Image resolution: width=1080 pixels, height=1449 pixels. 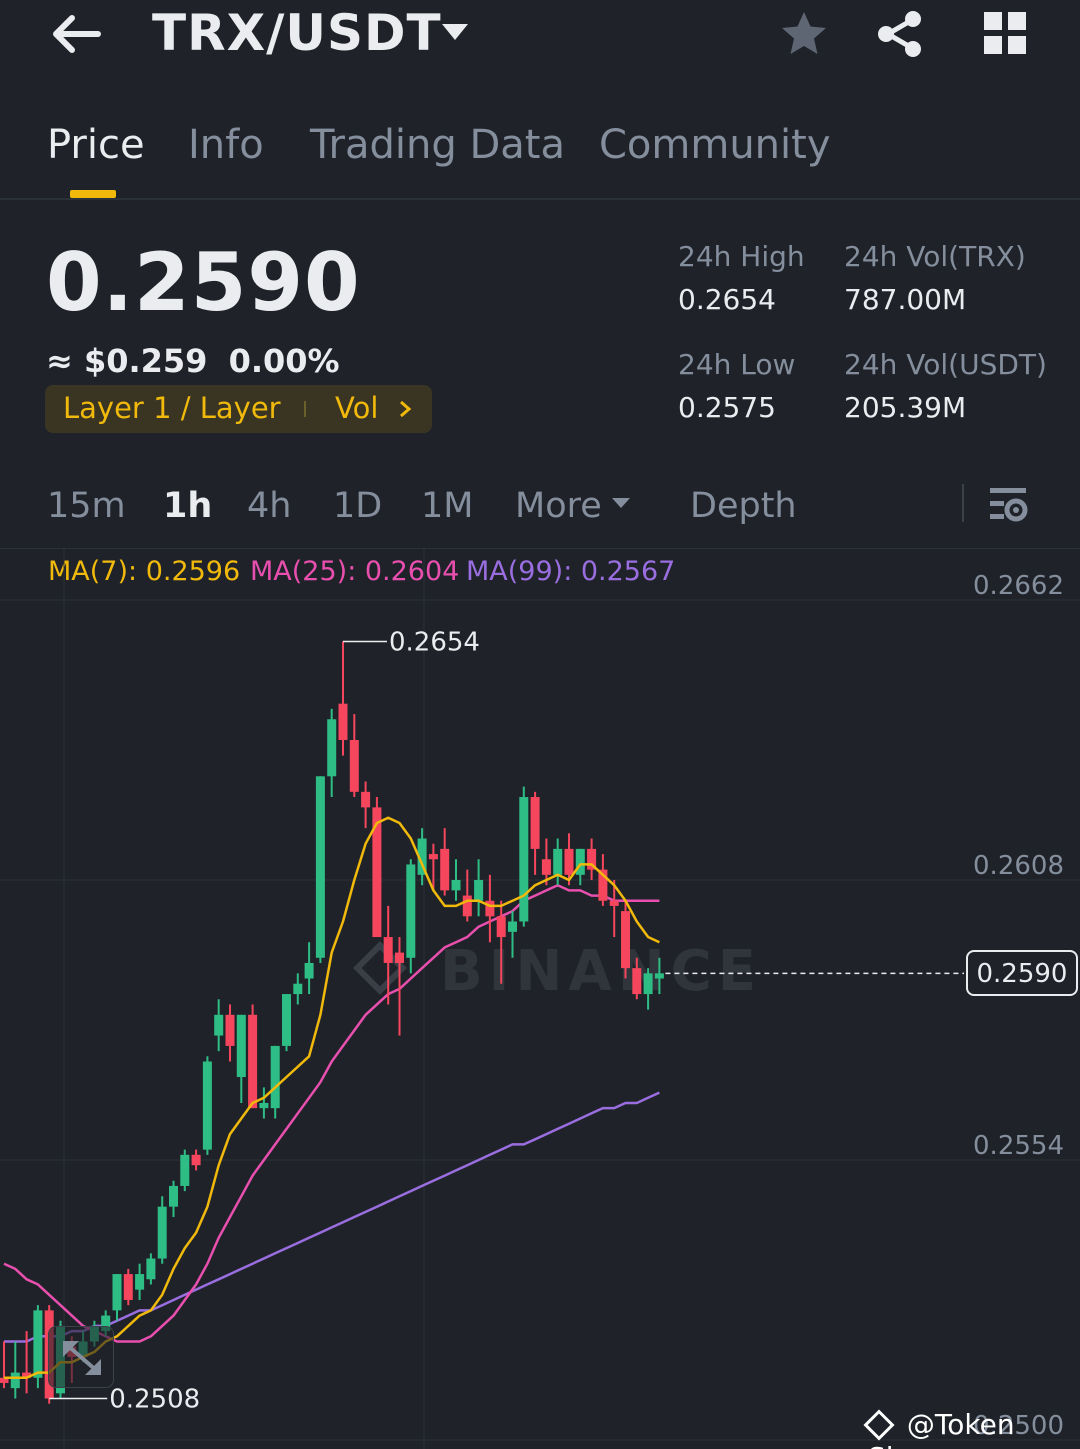 I want to click on current-price-box: 0.2590, so click(x=1022, y=973).